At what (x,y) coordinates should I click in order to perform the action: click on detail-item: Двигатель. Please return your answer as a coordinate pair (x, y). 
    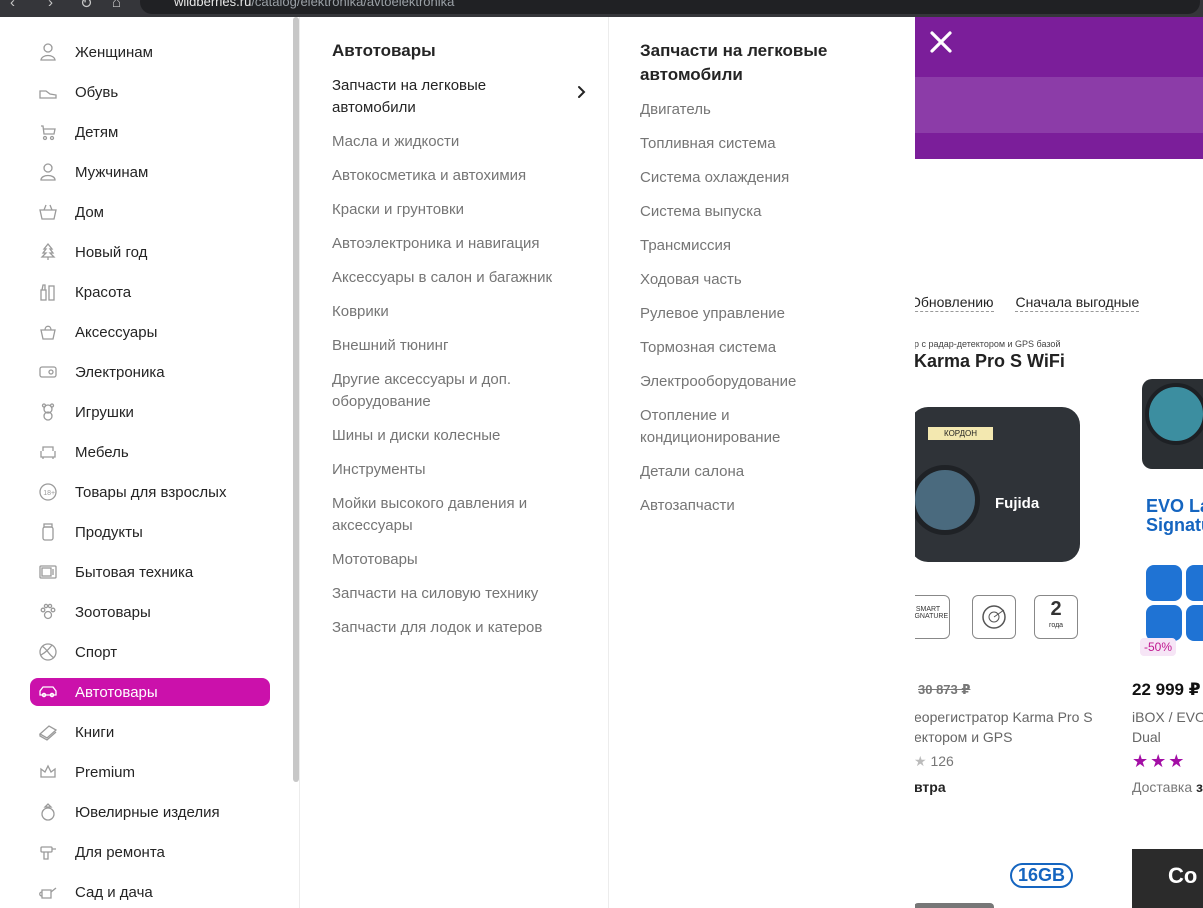
    Looking at the image, I should click on (770, 110).